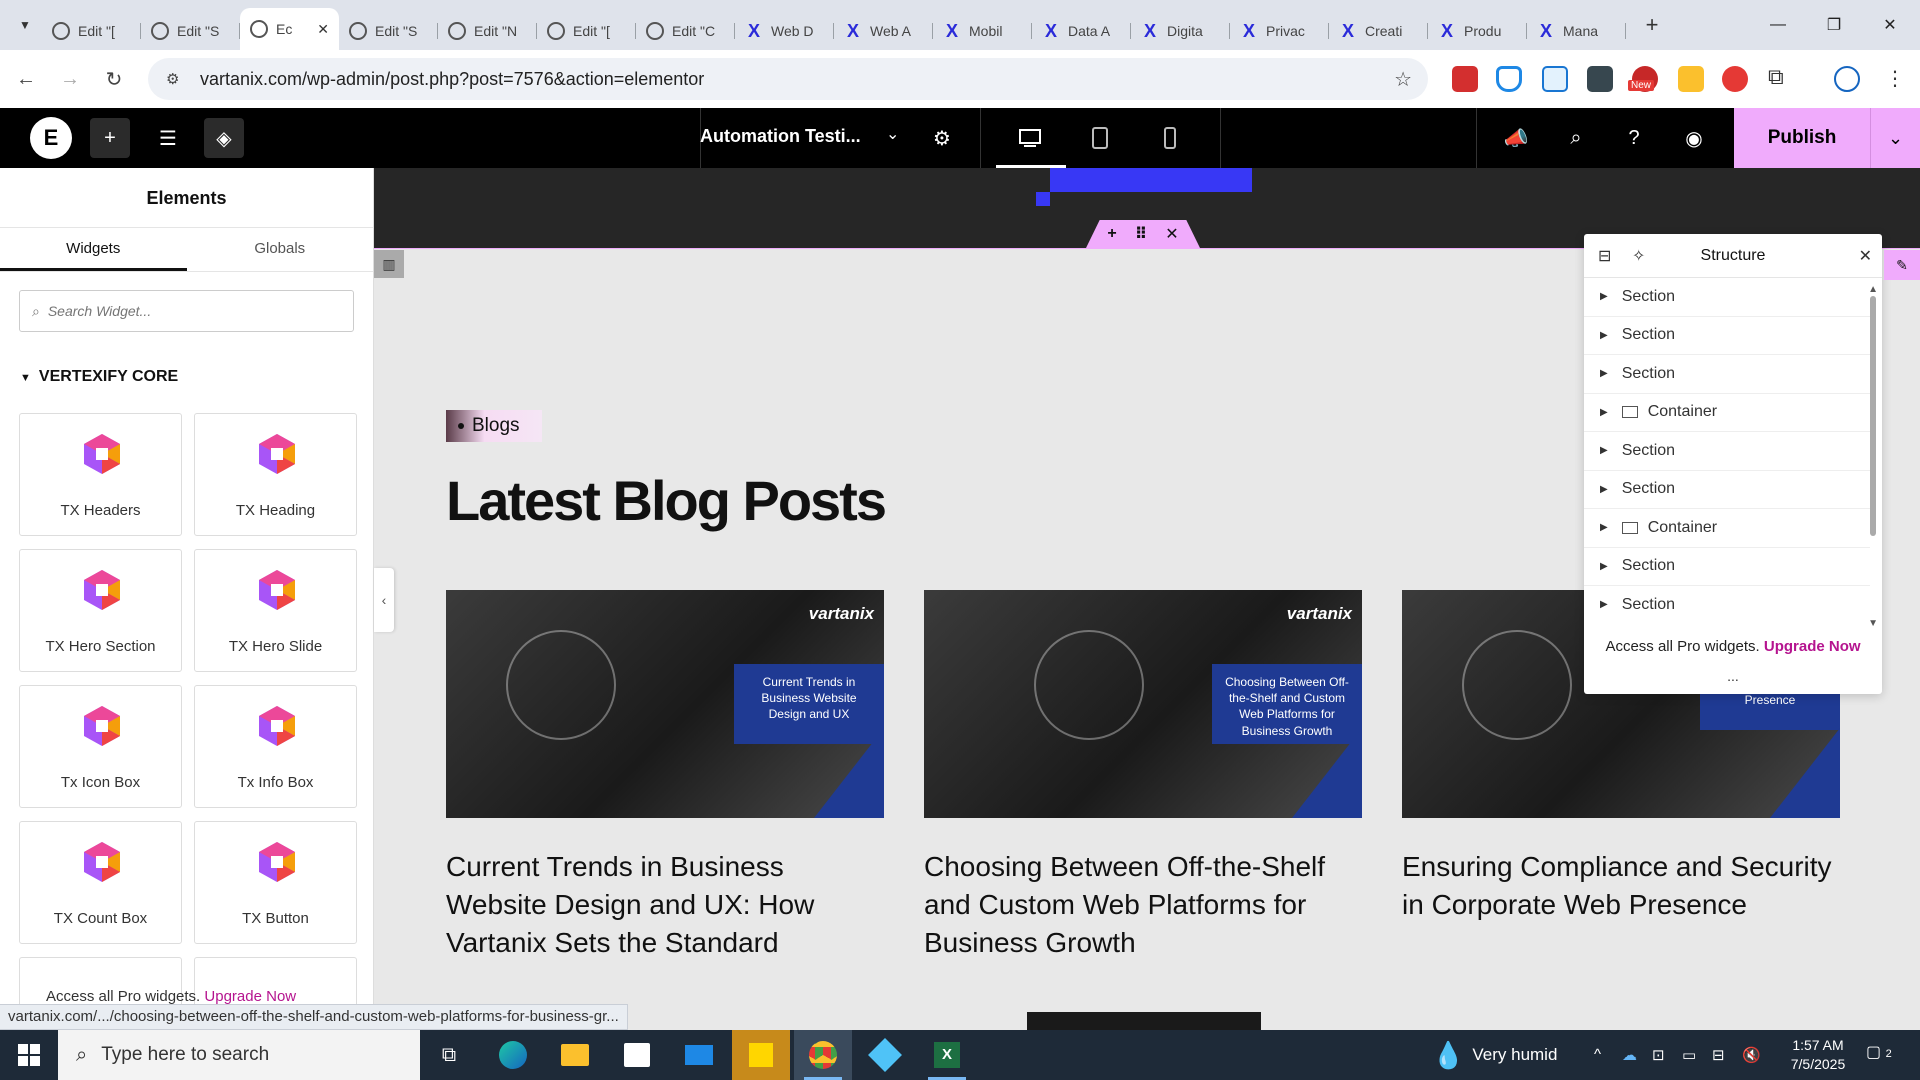 This screenshot has height=1080, width=1920. What do you see at coordinates (1171, 234) in the screenshot?
I see `delete-section-icon: ✕` at bounding box center [1171, 234].